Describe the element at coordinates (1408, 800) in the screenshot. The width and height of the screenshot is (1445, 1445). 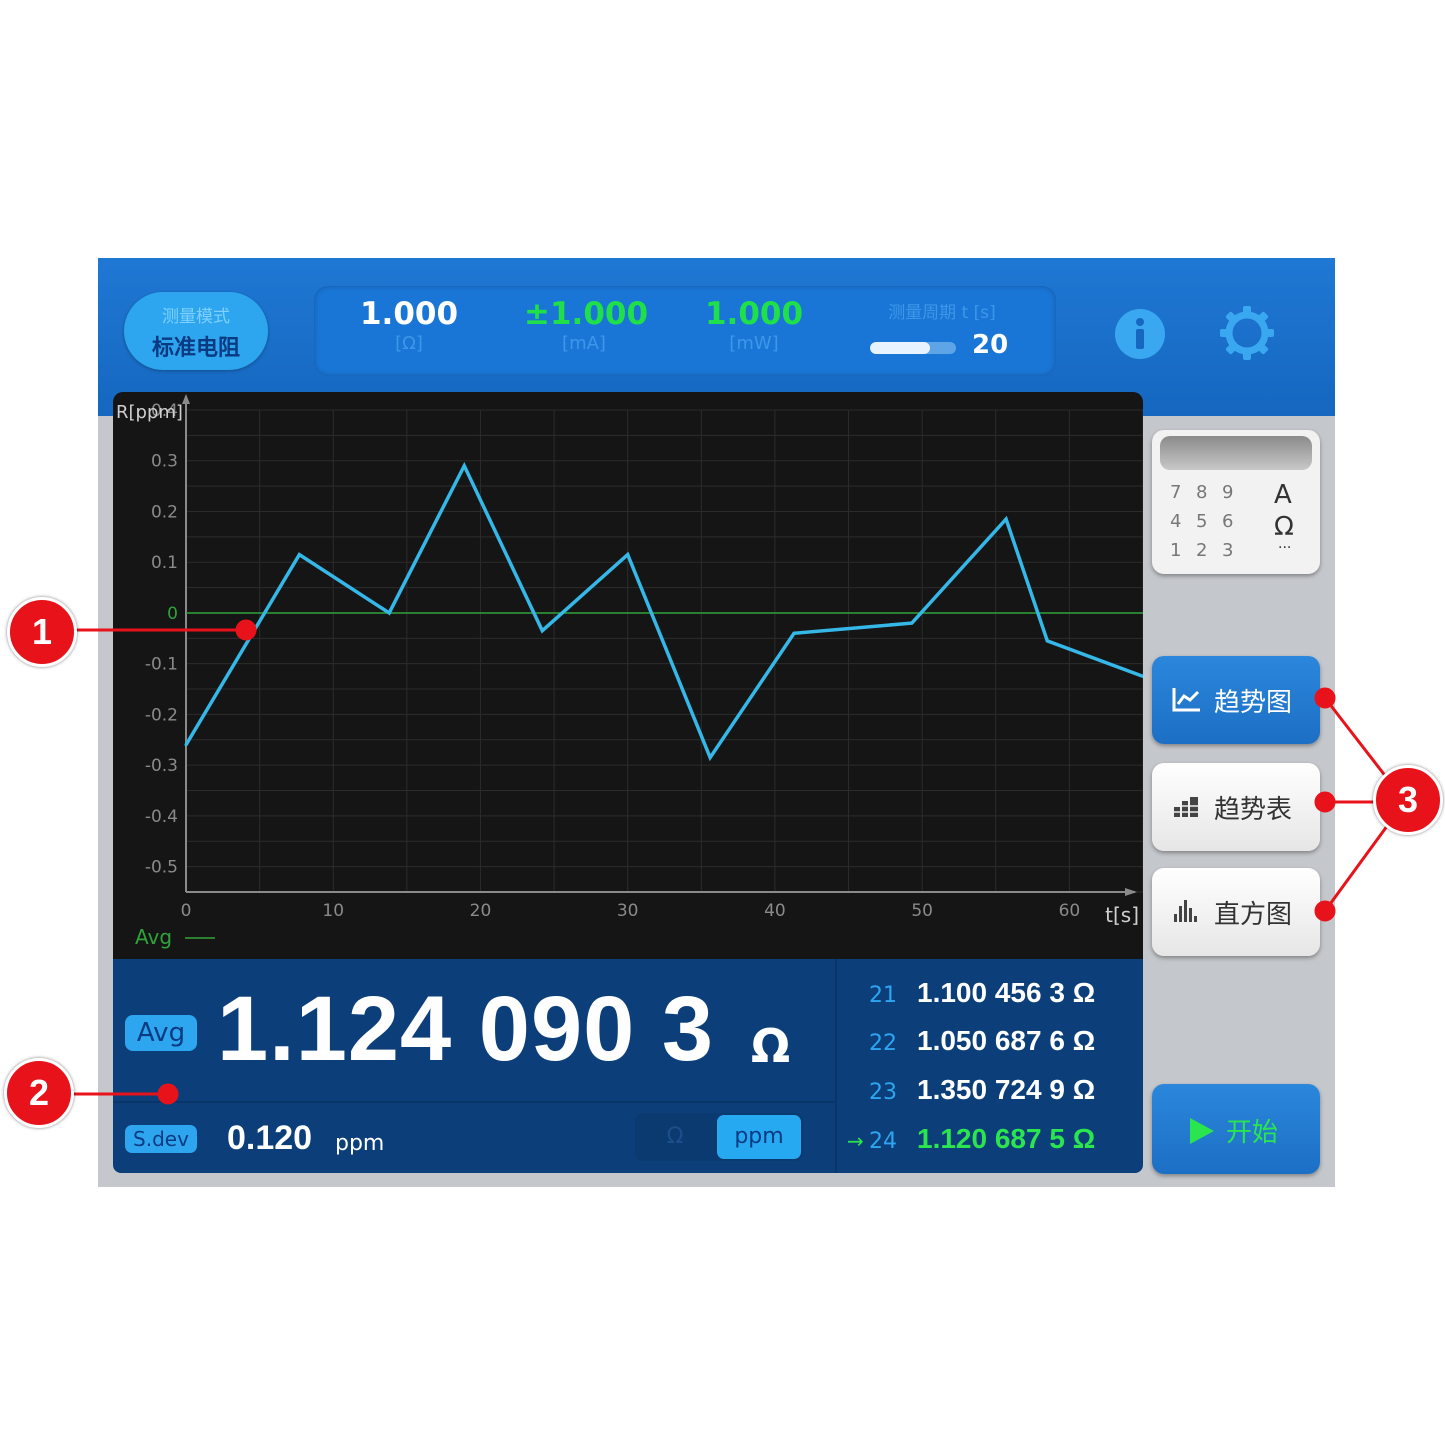
I see `callout-3: 3` at that location.